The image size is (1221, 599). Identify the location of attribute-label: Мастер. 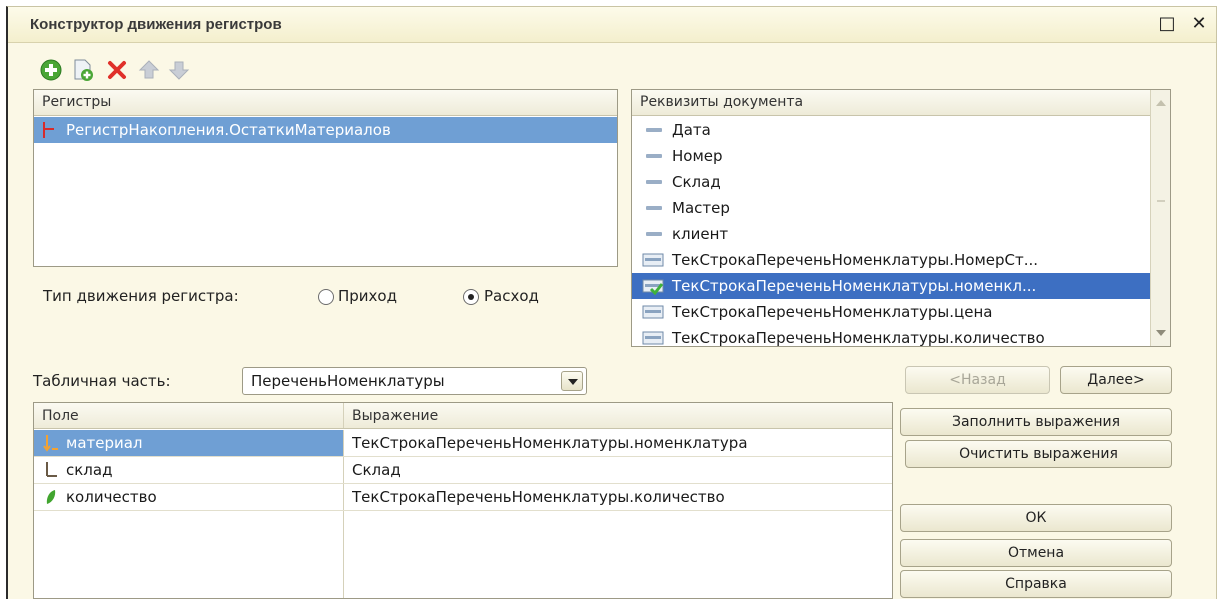
(701, 208).